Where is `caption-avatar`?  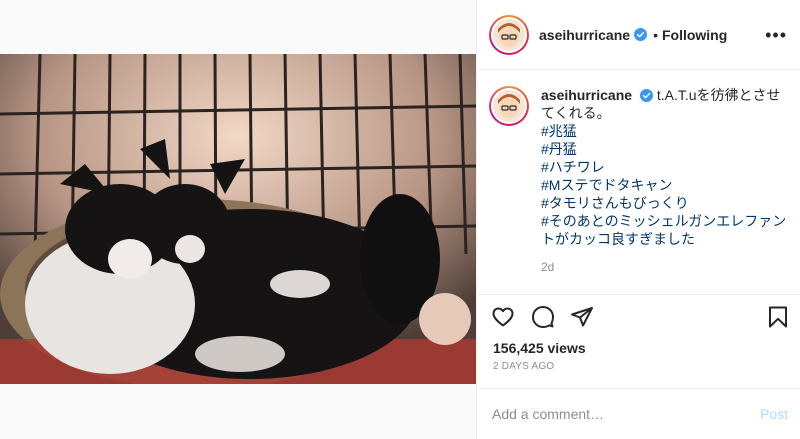 caption-avatar is located at coordinates (509, 106).